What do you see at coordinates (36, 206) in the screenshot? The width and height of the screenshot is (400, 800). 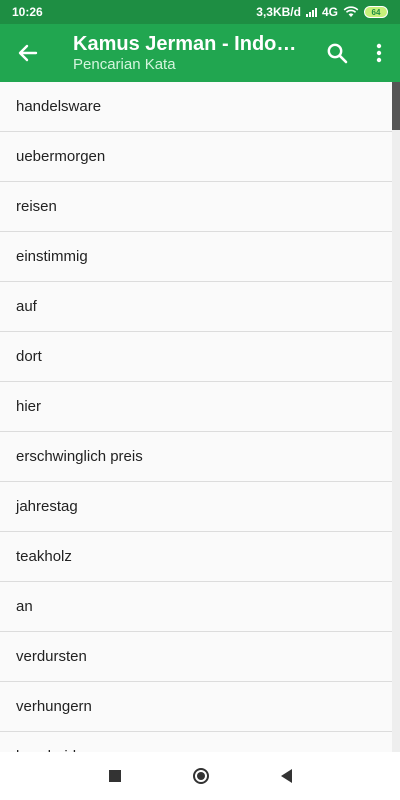 I see `word-label: reisen` at bounding box center [36, 206].